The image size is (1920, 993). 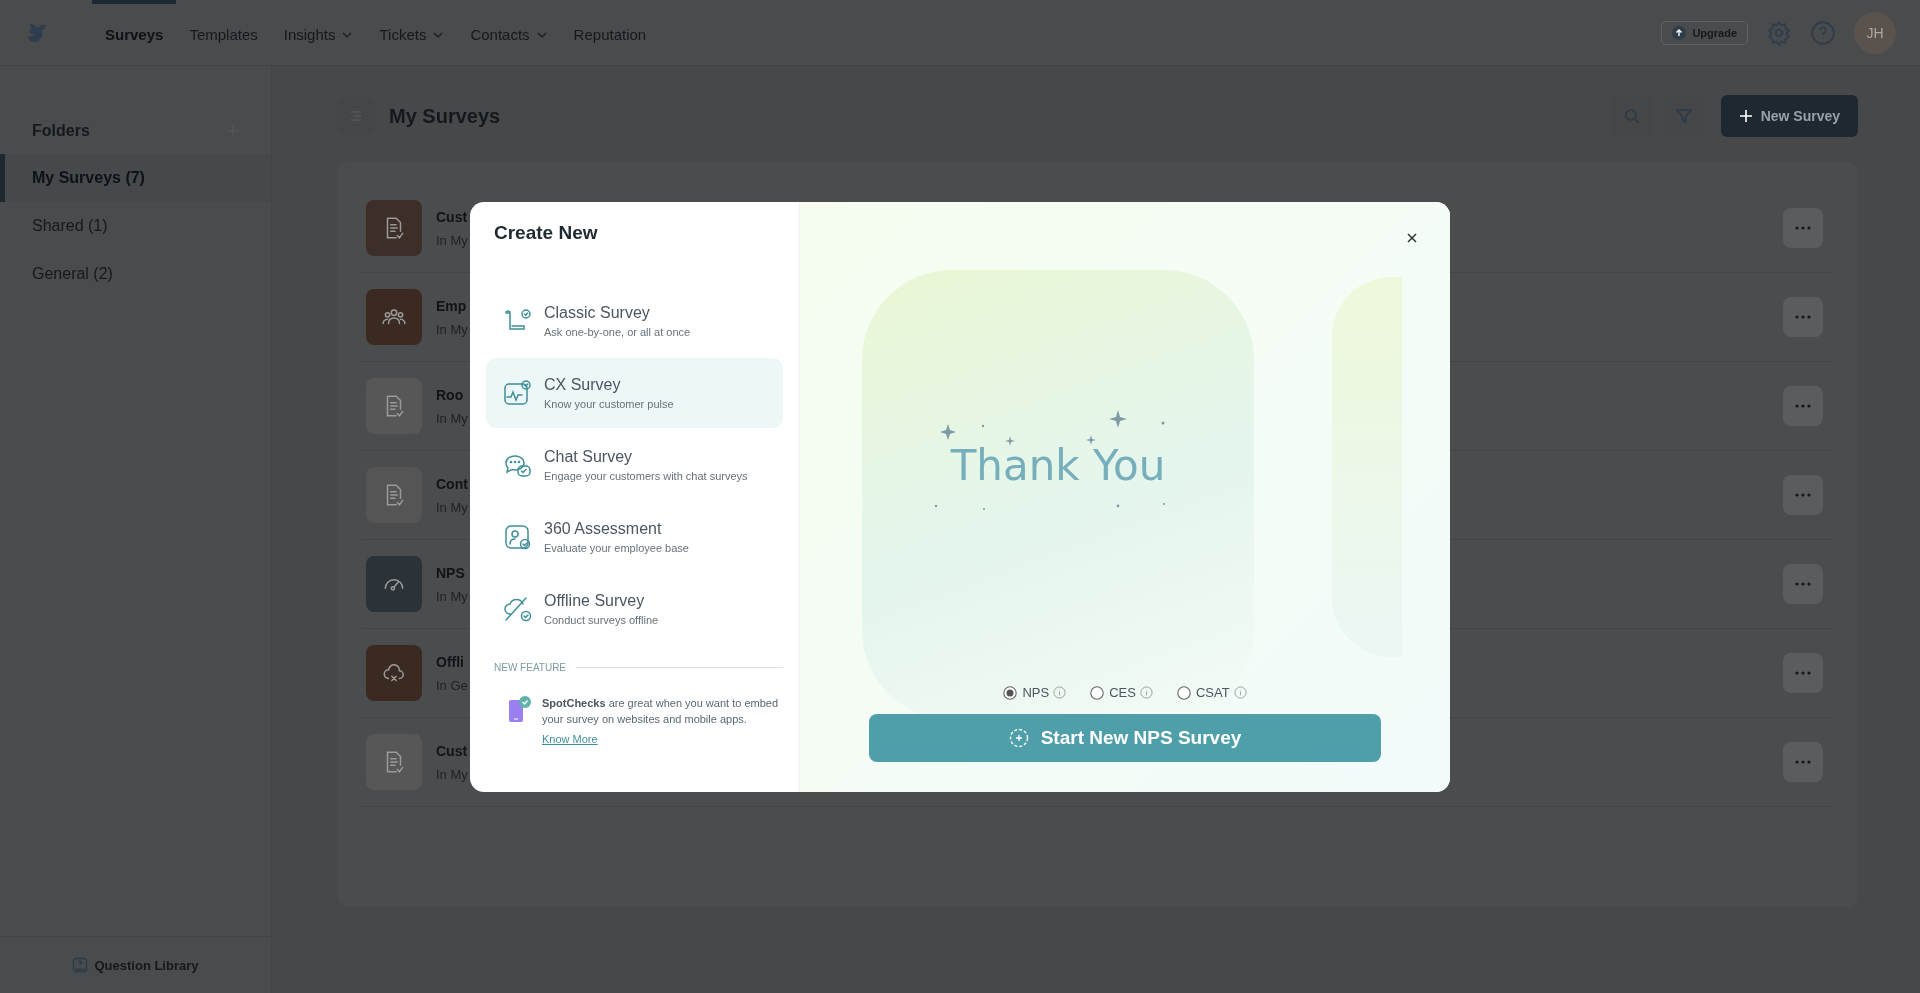 I want to click on help-icon, so click(x=1823, y=32).